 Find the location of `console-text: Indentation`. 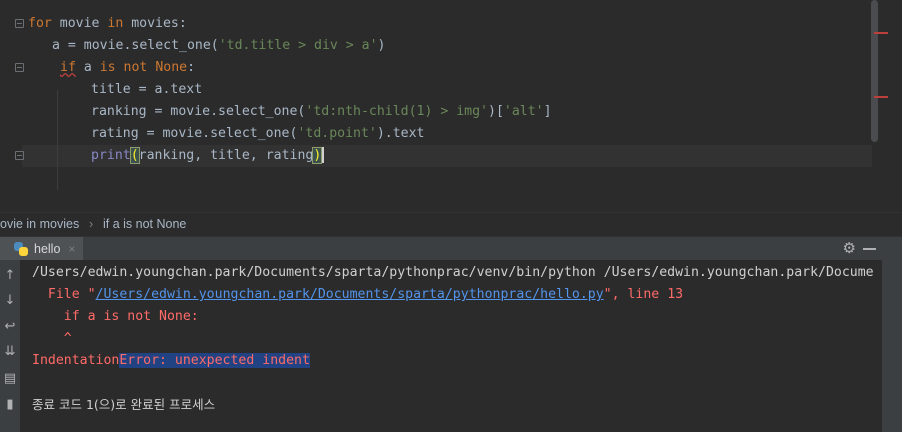

console-text: Indentation is located at coordinates (76, 360).